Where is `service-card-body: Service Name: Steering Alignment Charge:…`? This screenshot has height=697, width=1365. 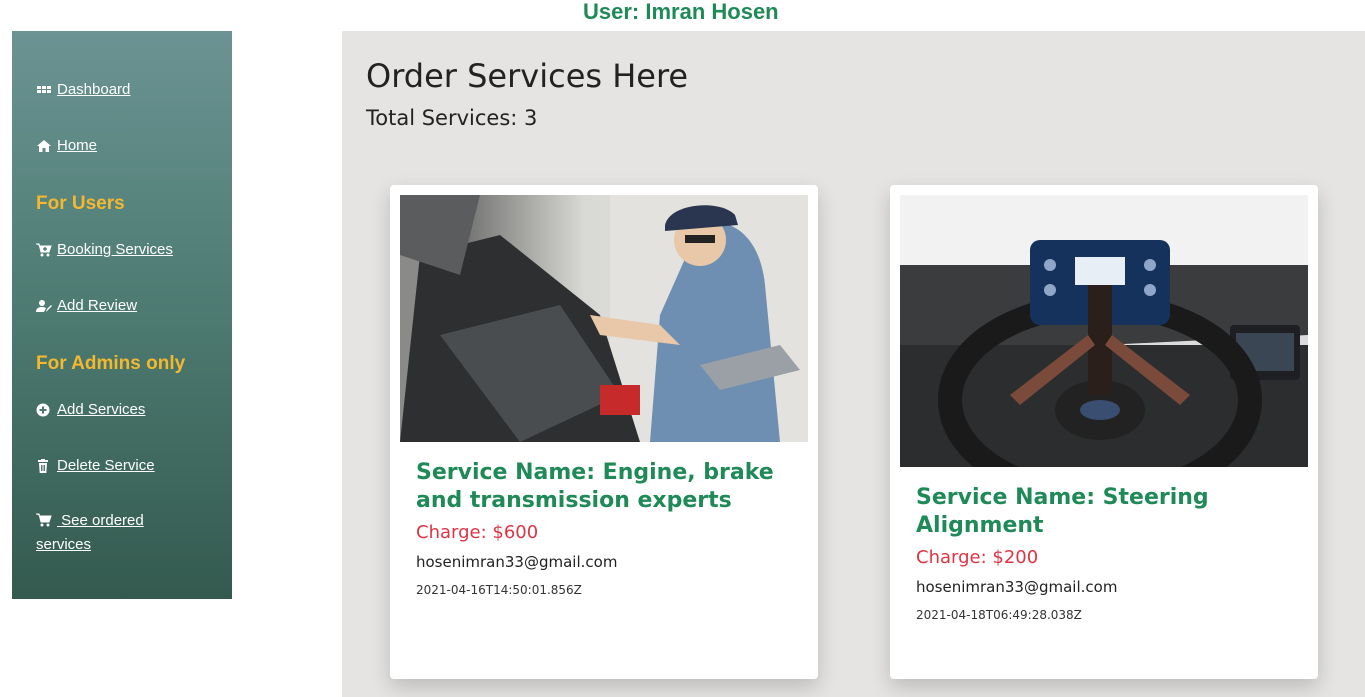
service-card-body: Service Name: Steering Alignment Charge:… is located at coordinates (1107, 553).